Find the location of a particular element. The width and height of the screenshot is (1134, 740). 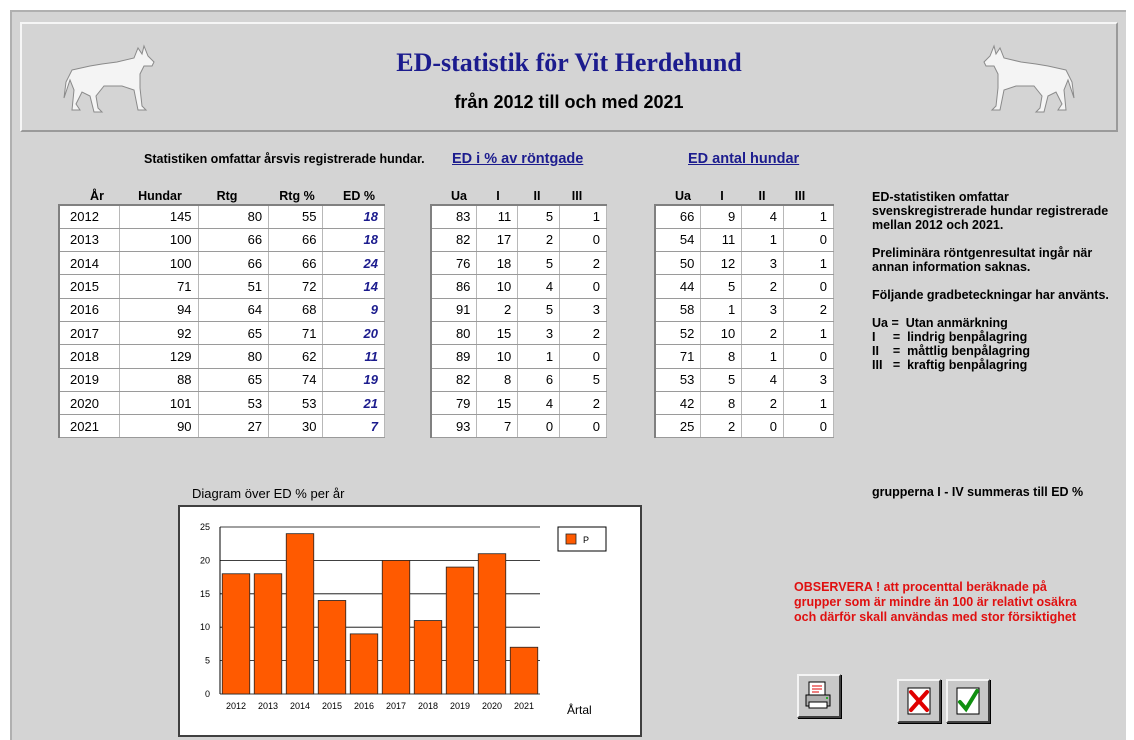

table-cell: 2013 is located at coordinates (89, 240).